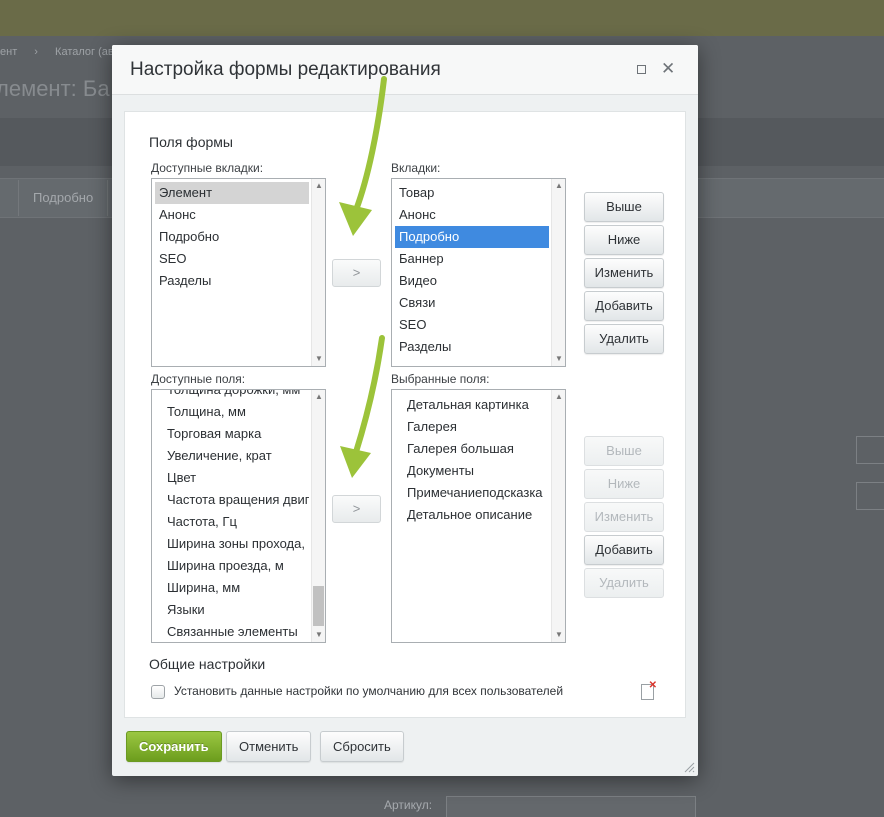  What do you see at coordinates (232, 193) in the screenshot?
I see `list-item: Элемент` at bounding box center [232, 193].